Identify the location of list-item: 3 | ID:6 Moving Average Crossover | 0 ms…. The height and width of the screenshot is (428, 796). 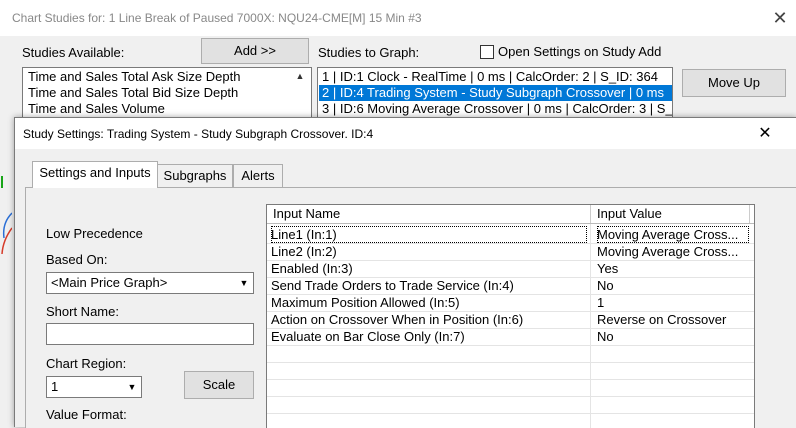
(495, 109).